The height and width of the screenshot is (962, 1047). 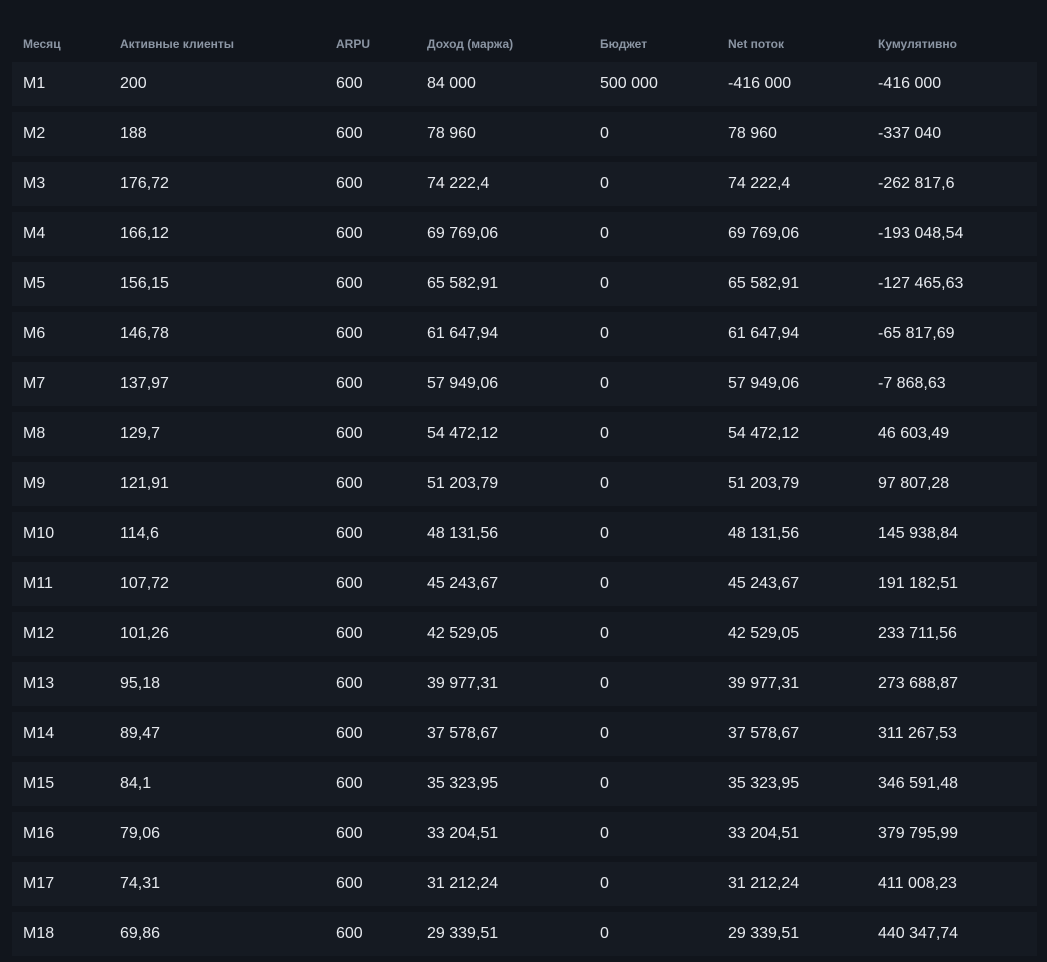 I want to click on revenue-margin-cell: 48 131,56, so click(x=463, y=533).